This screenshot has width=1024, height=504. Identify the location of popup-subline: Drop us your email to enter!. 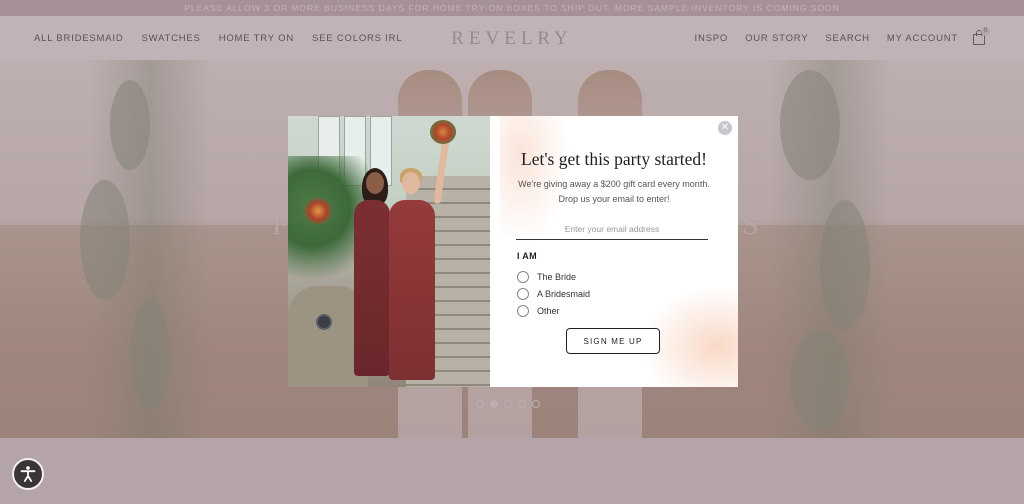
(614, 199).